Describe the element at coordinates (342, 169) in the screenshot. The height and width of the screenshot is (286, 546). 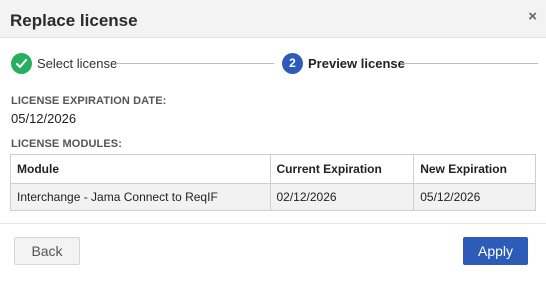
I see `column-header-current-expiration: Current Expiration` at that location.